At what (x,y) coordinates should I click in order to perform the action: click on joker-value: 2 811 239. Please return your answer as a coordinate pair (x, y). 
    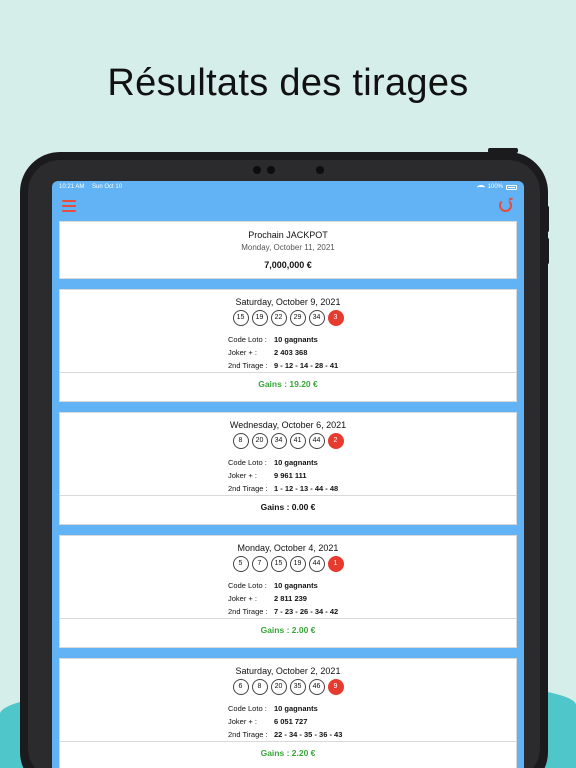
    Looking at the image, I should click on (290, 598).